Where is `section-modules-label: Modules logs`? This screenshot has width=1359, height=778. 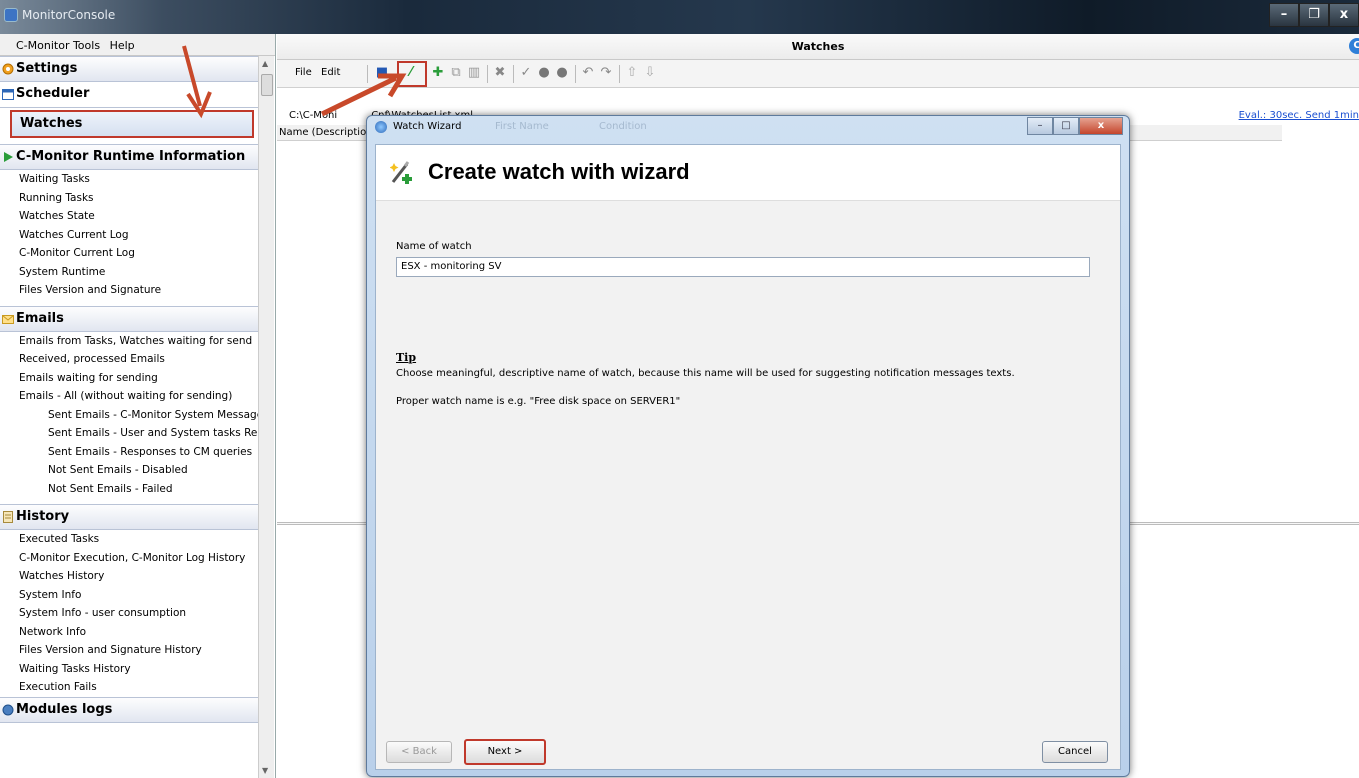 section-modules-label: Modules logs is located at coordinates (64, 709).